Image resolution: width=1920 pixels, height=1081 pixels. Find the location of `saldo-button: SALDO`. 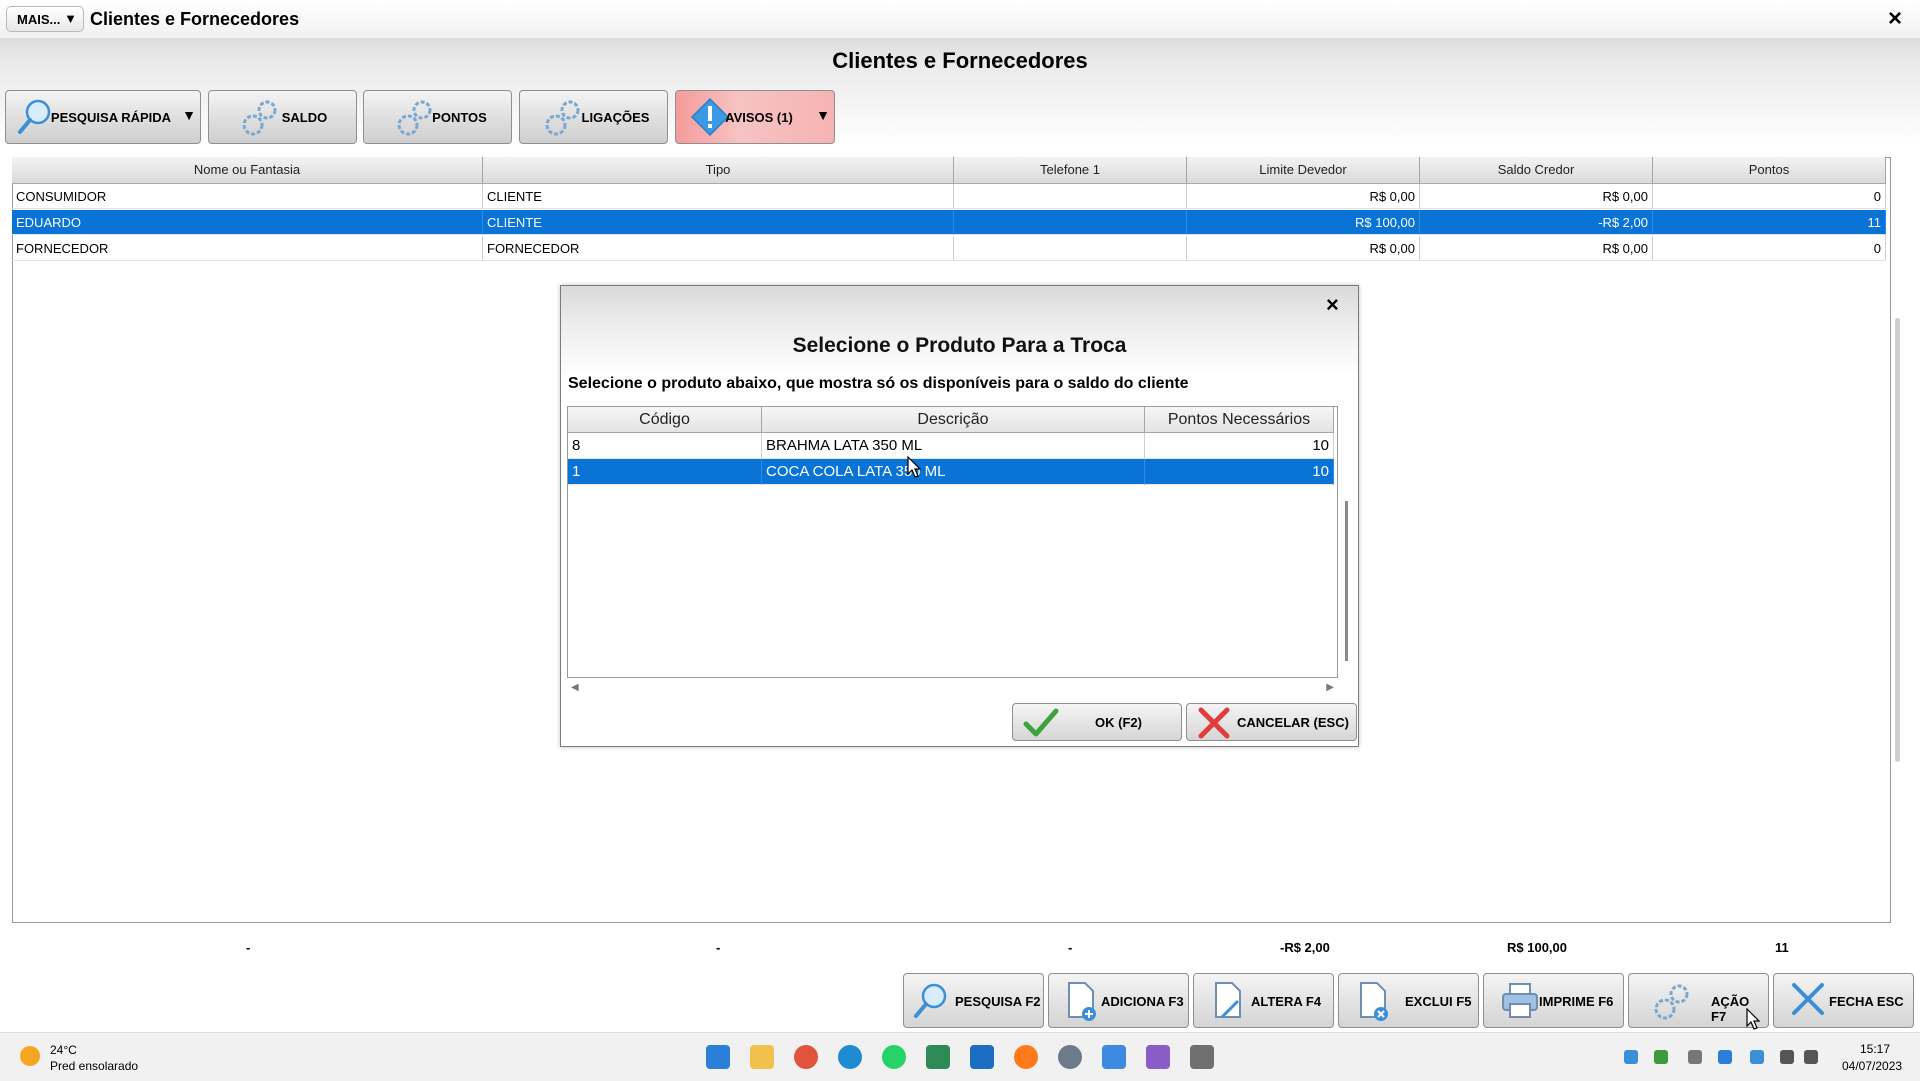

saldo-button: SALDO is located at coordinates (282, 117).